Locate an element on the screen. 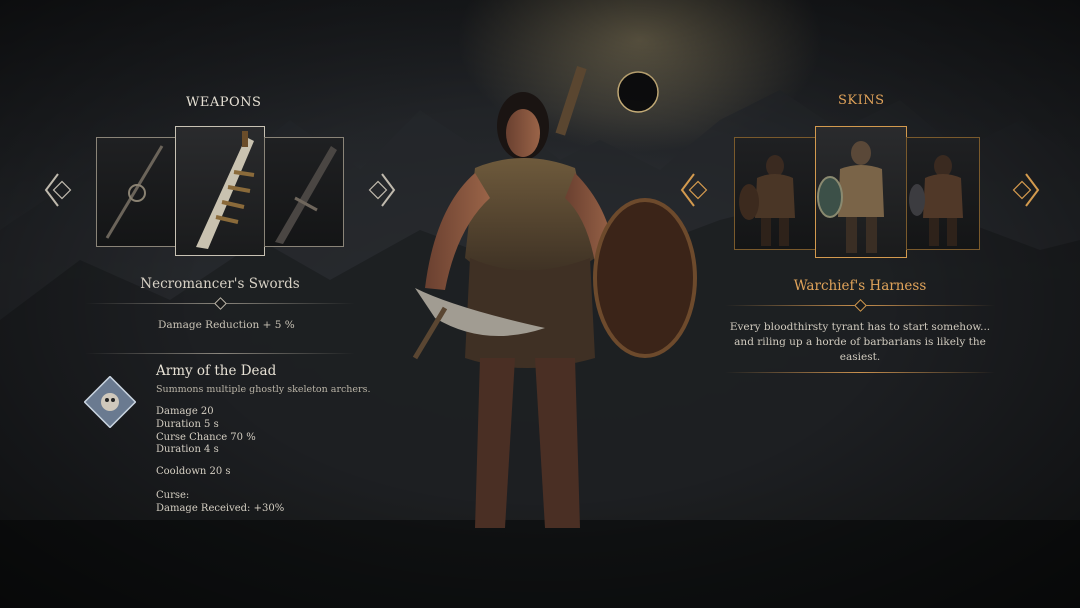 This screenshot has width=1080, height=608. weapons-next-arrow is located at coordinates (381, 190).